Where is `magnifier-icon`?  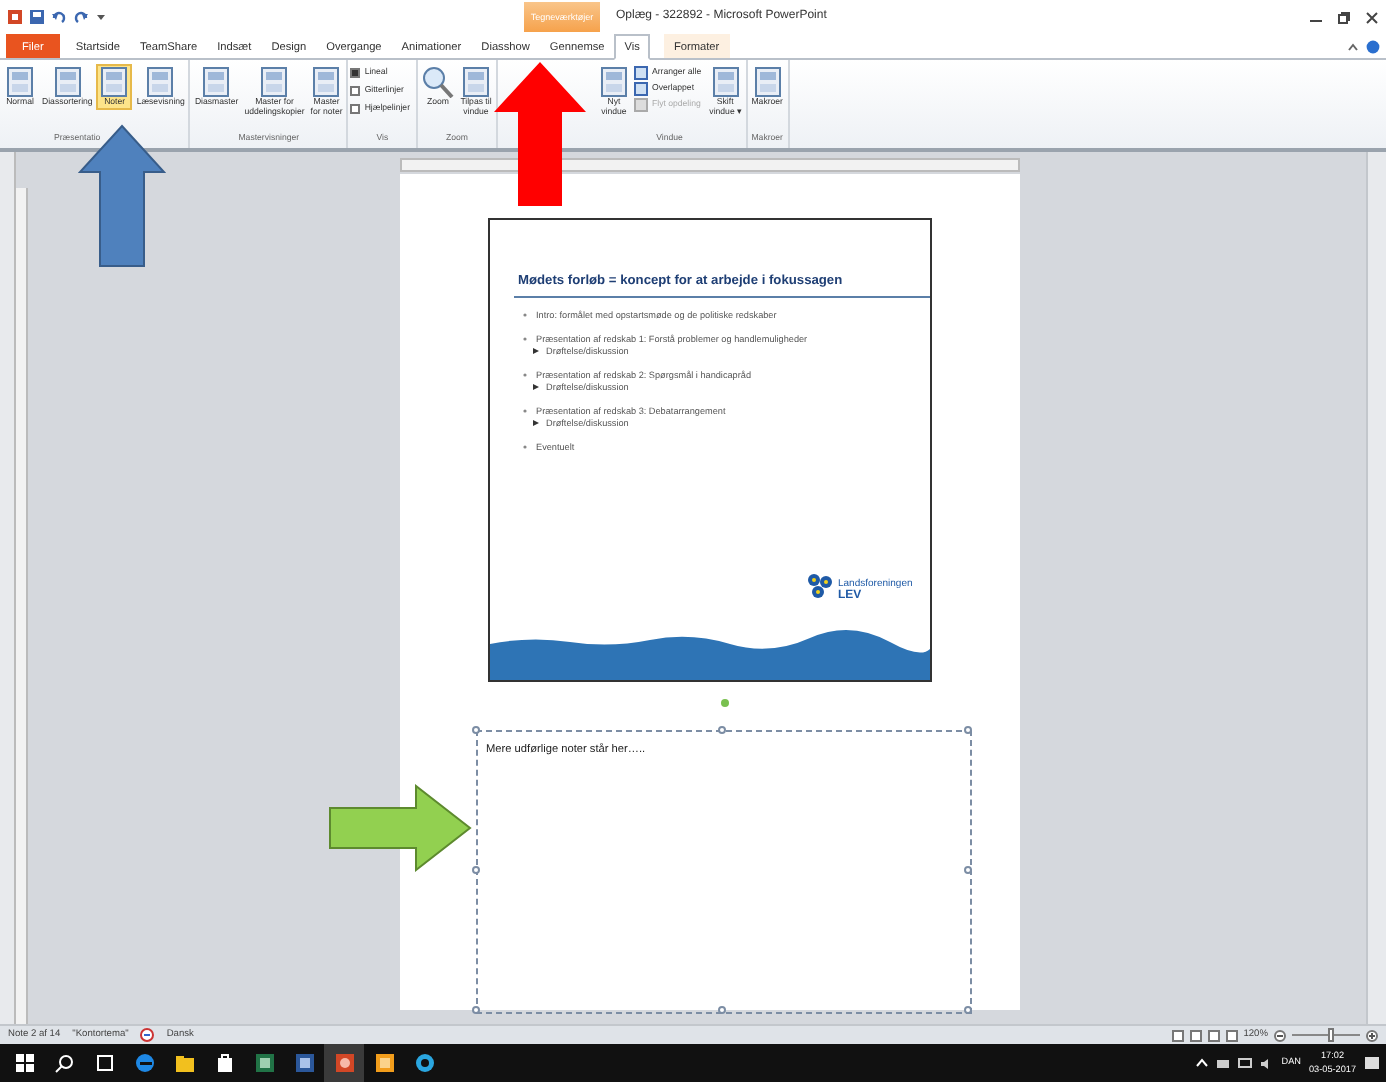 magnifier-icon is located at coordinates (438, 82).